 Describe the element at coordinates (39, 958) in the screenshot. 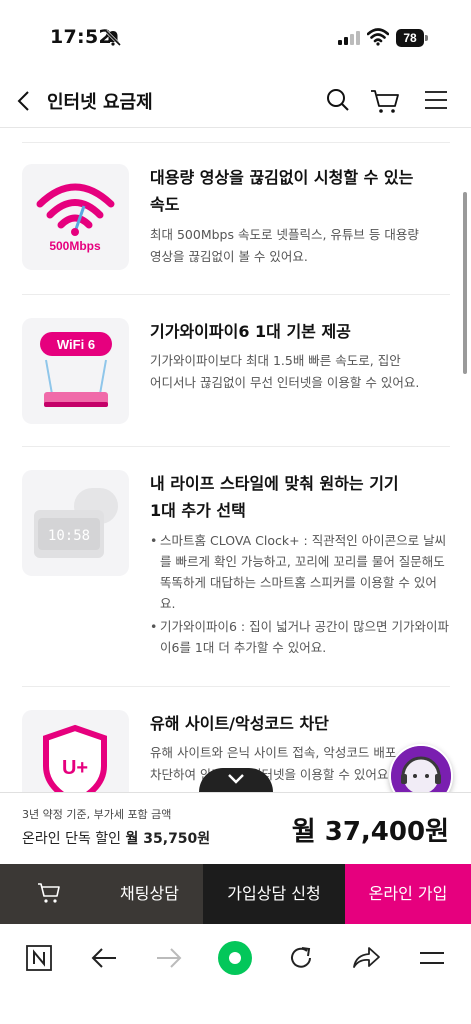

I see `naver-icon` at that location.